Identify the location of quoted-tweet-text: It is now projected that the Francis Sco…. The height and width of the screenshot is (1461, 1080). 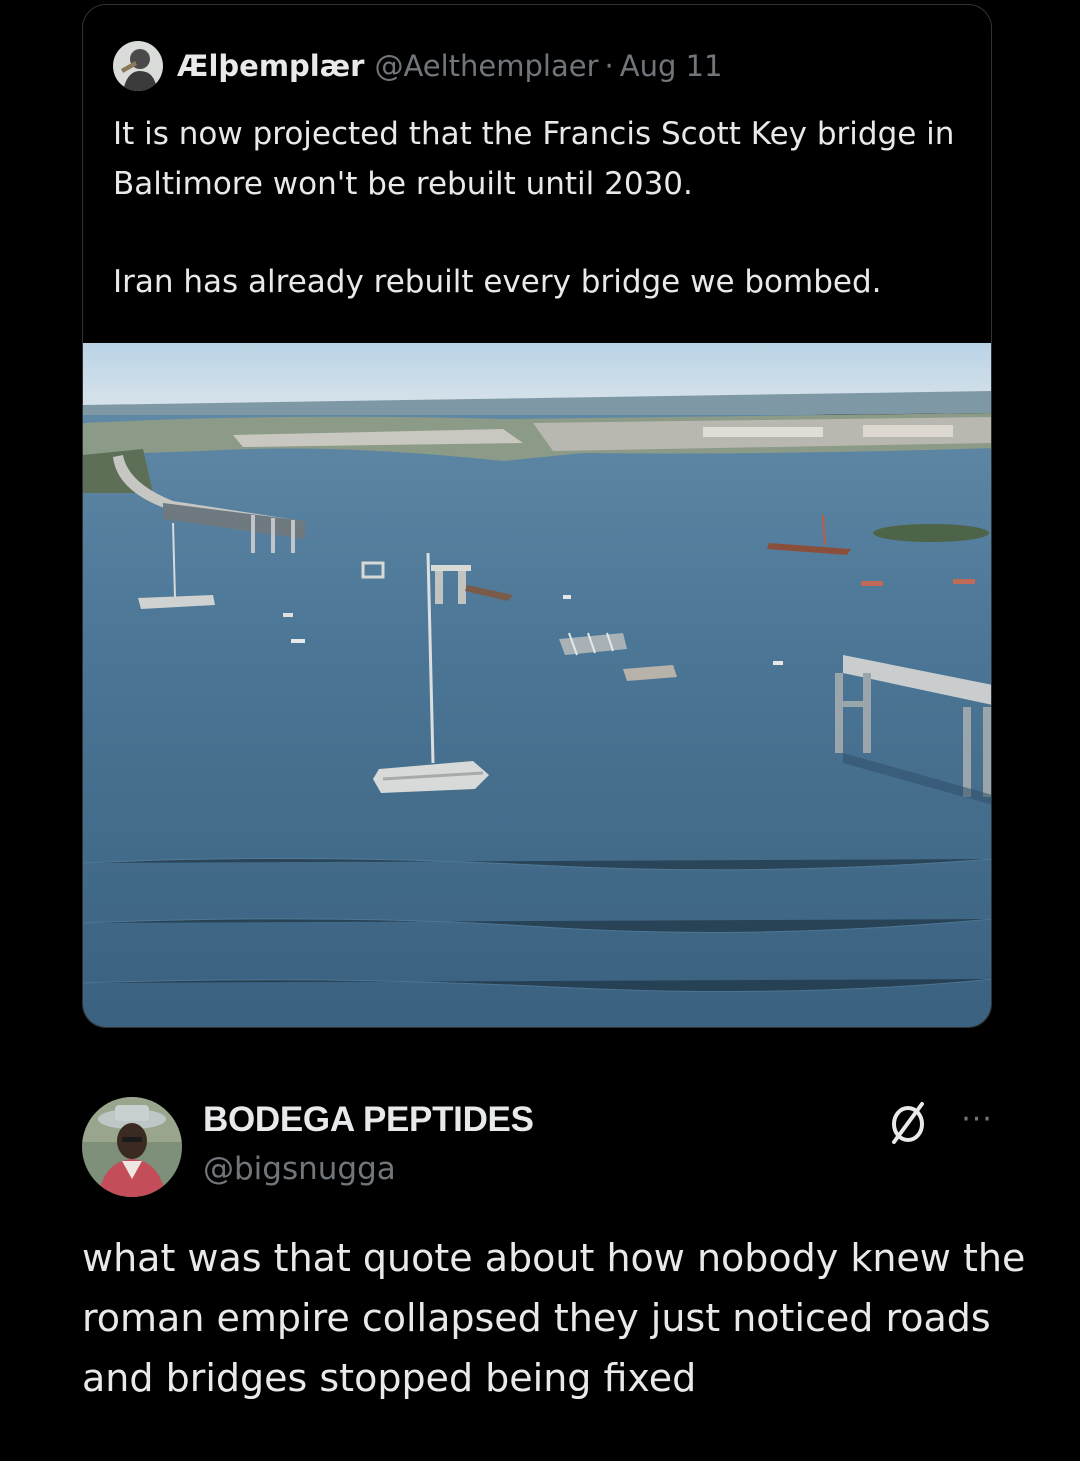
(543, 208).